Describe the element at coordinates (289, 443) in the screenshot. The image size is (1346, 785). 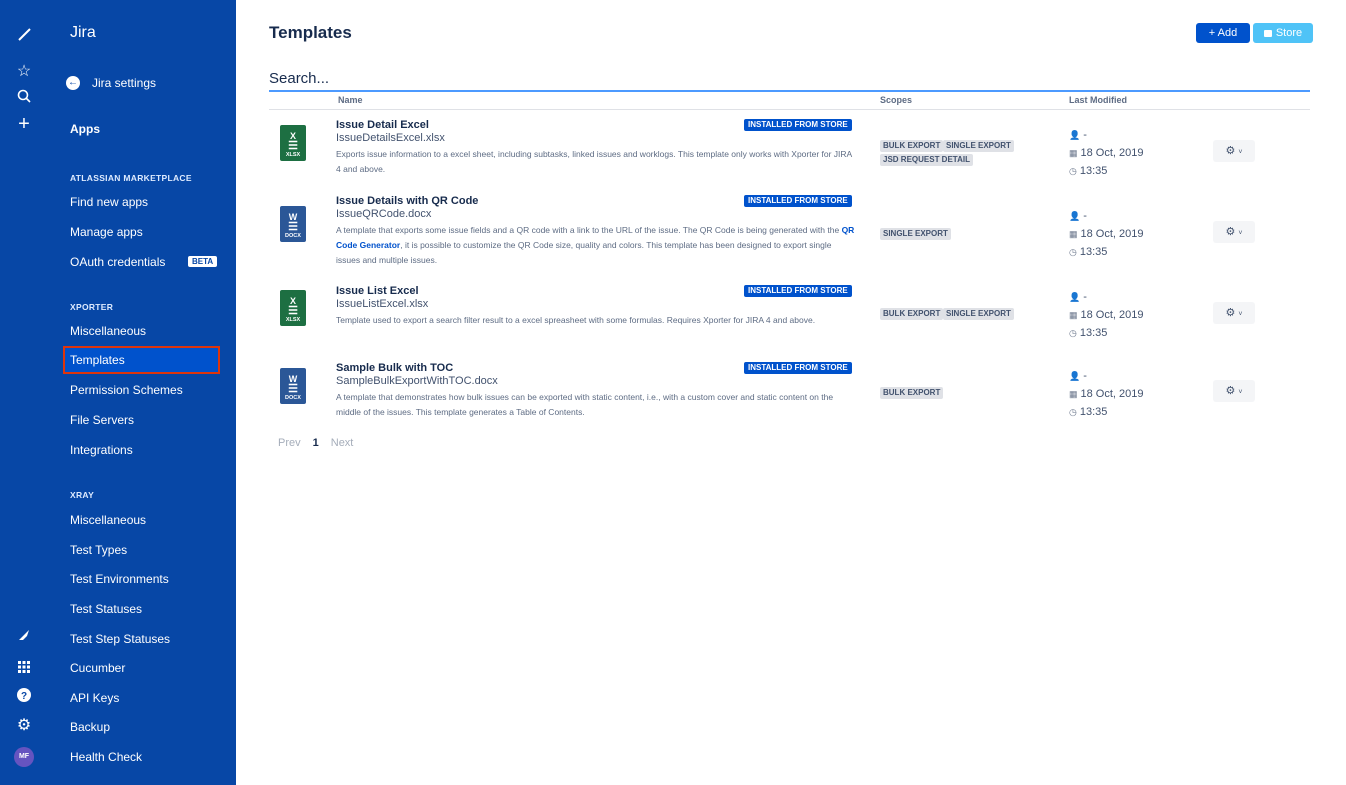
I see `pagination-prev: Prev` at that location.